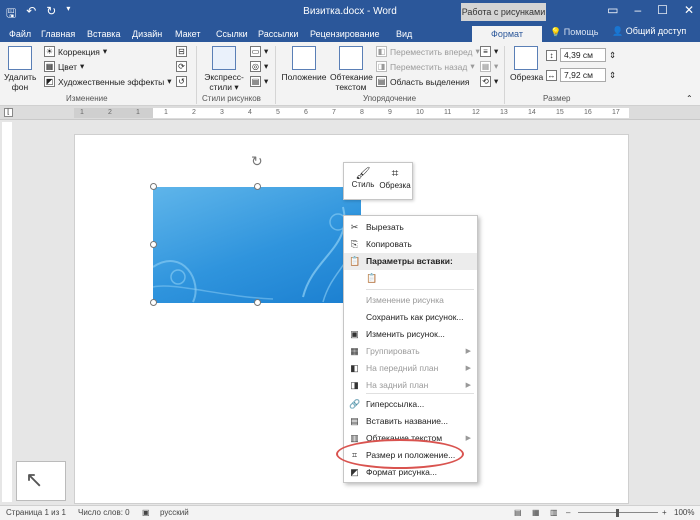 The width and height of the screenshot is (700, 520). What do you see at coordinates (560, 112) in the screenshot?
I see `ruler-tick-label: 15` at bounding box center [560, 112].